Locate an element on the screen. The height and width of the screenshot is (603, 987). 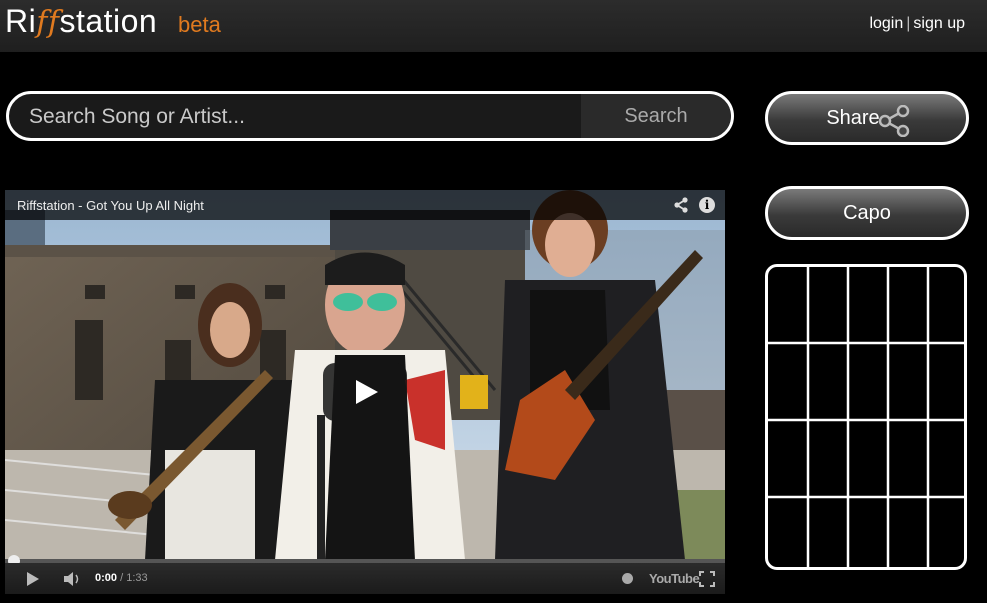
video-title: Riffstation - Got You Up All Night is located at coordinates (110, 205).